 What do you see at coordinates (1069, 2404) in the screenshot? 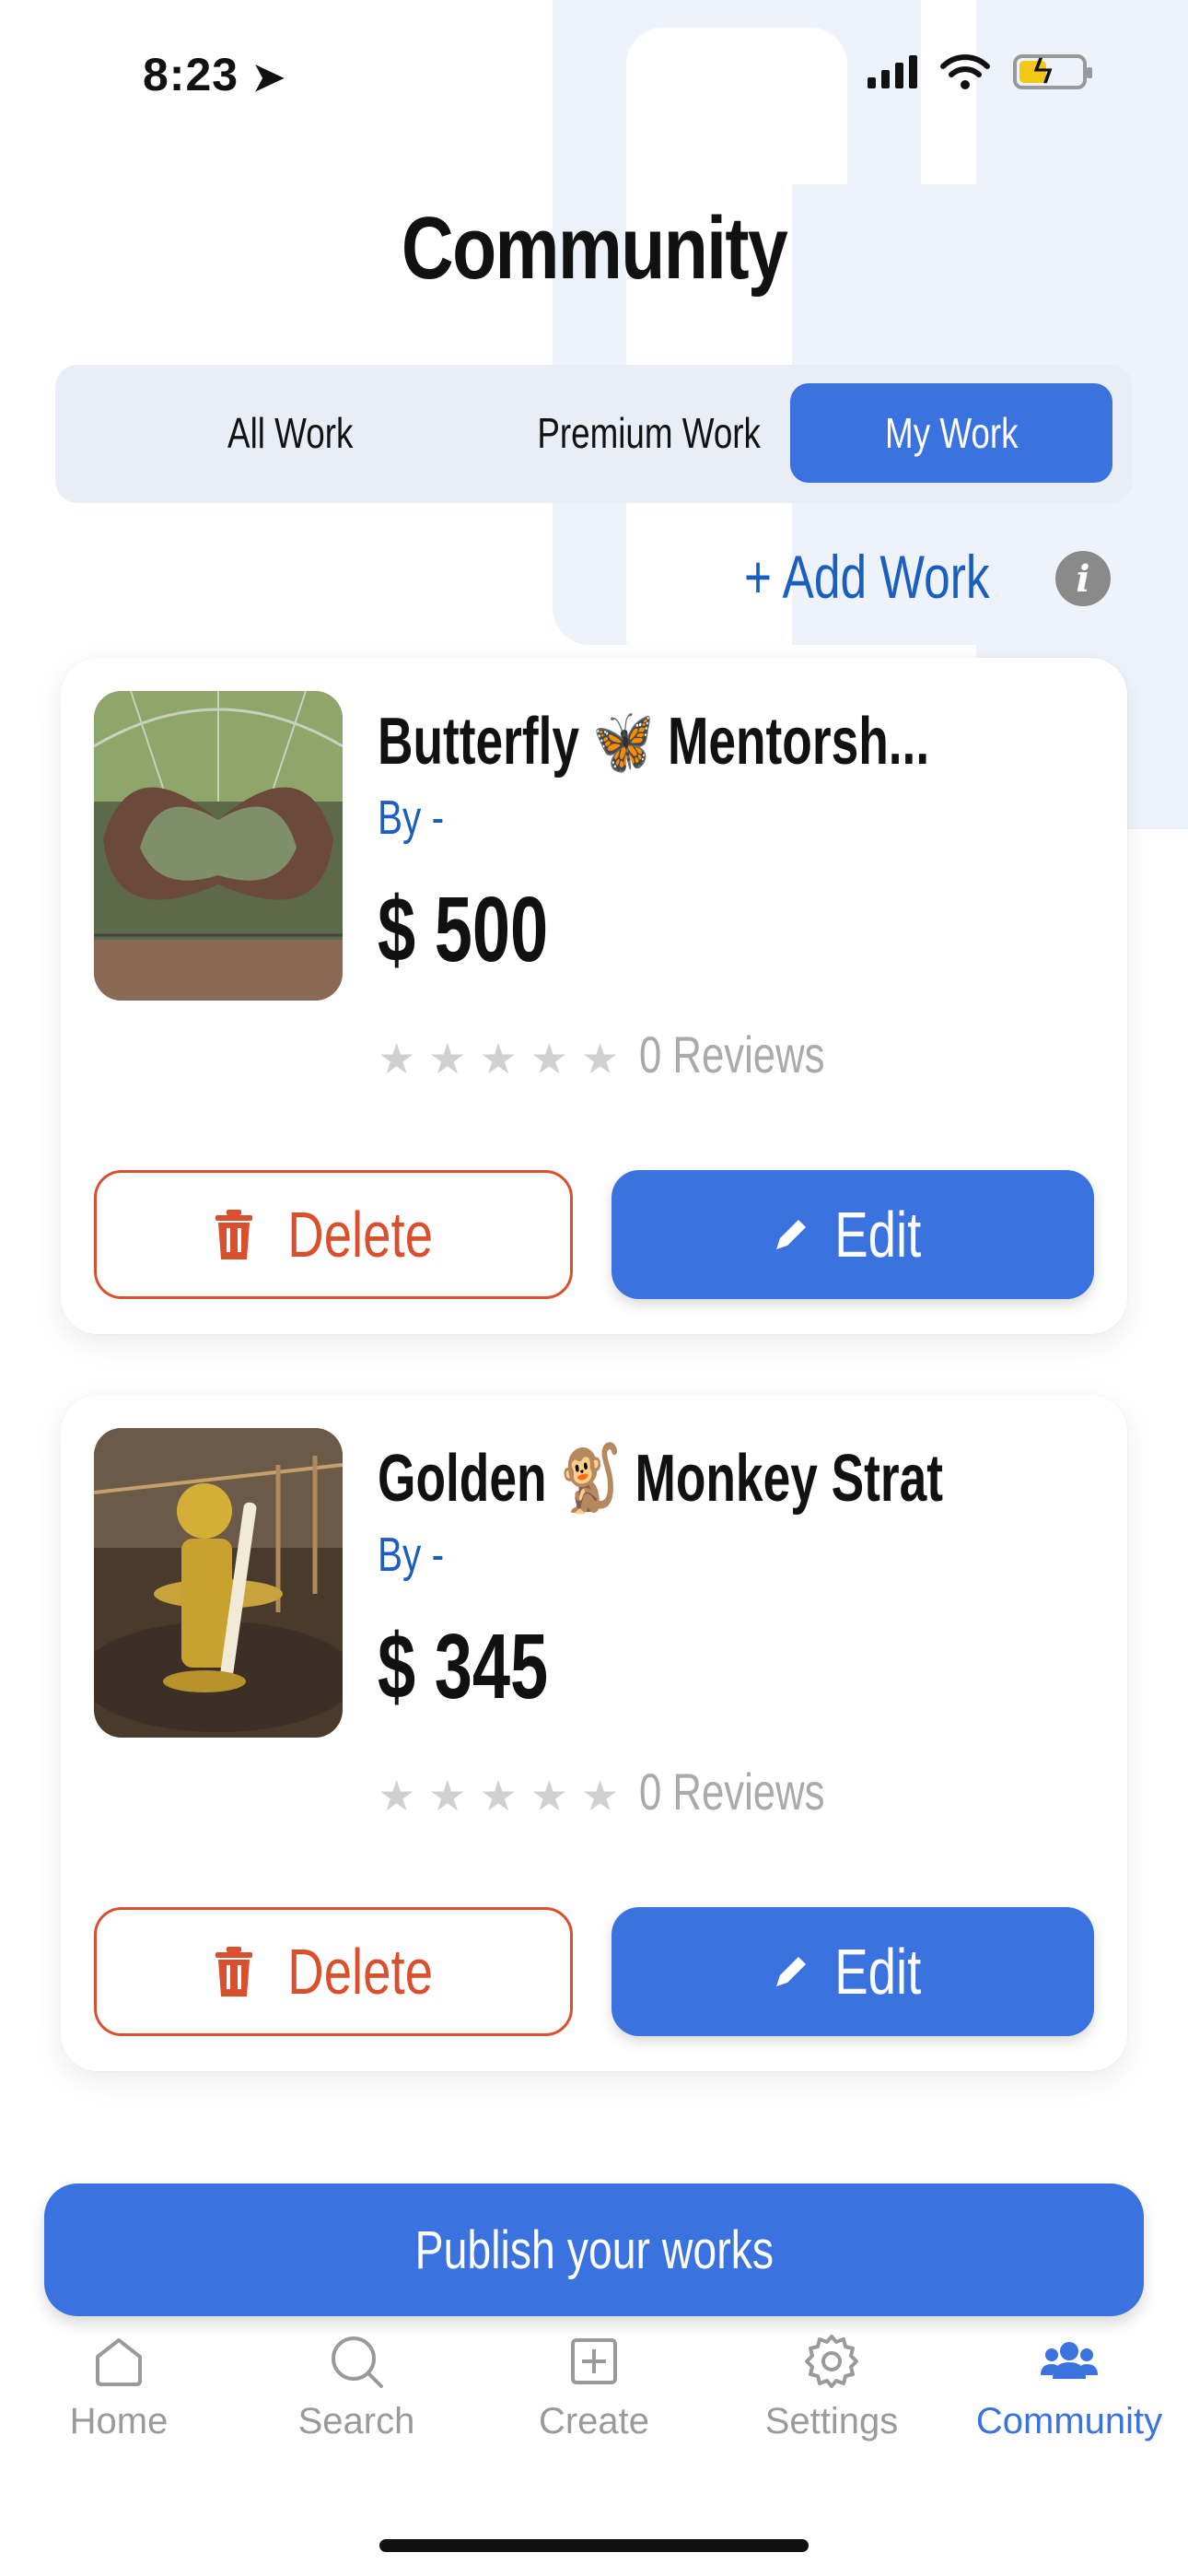
I see `nav-community: Community` at bounding box center [1069, 2404].